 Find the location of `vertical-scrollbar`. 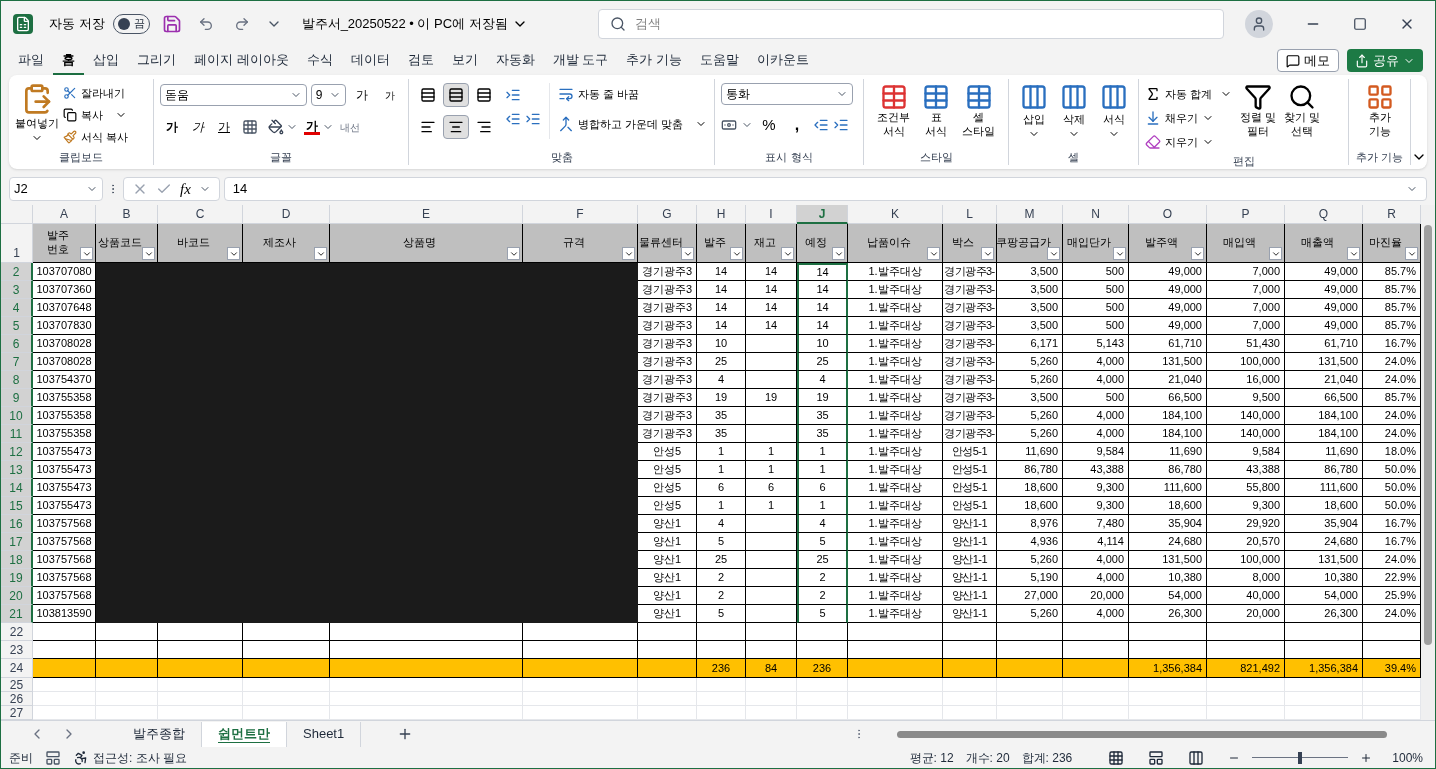

vertical-scrollbar is located at coordinates (1428, 462).